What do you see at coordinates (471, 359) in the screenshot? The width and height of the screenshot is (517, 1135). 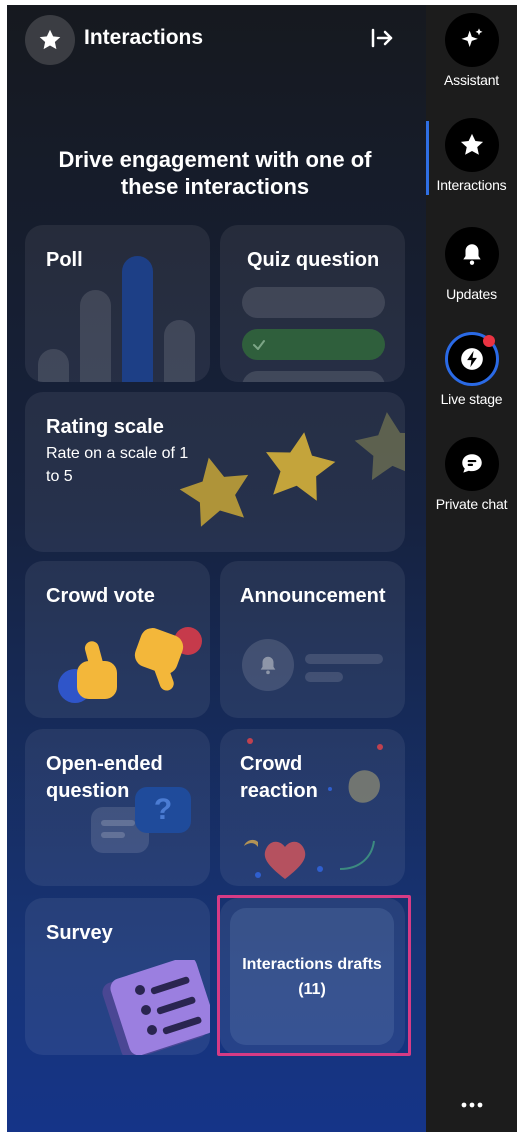 I see `lightning-icon` at bounding box center [471, 359].